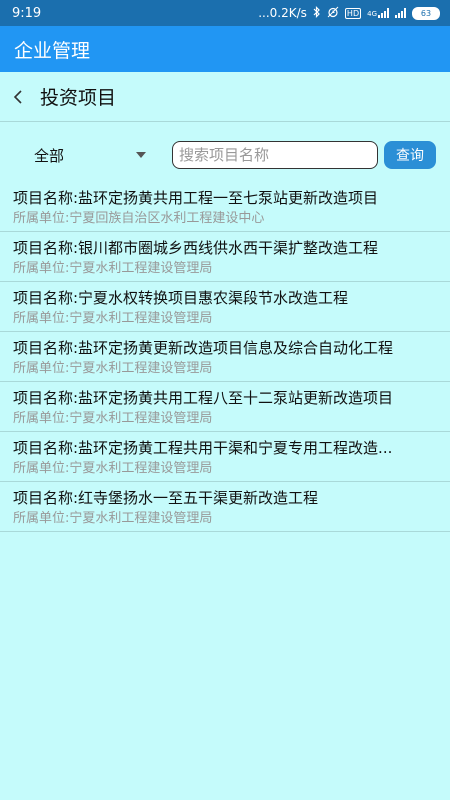  Describe the element at coordinates (196, 248) in the screenshot. I see `project-name: 项目名称:银川都市圈城乡西线供水西干渠扩整改造工程` at that location.